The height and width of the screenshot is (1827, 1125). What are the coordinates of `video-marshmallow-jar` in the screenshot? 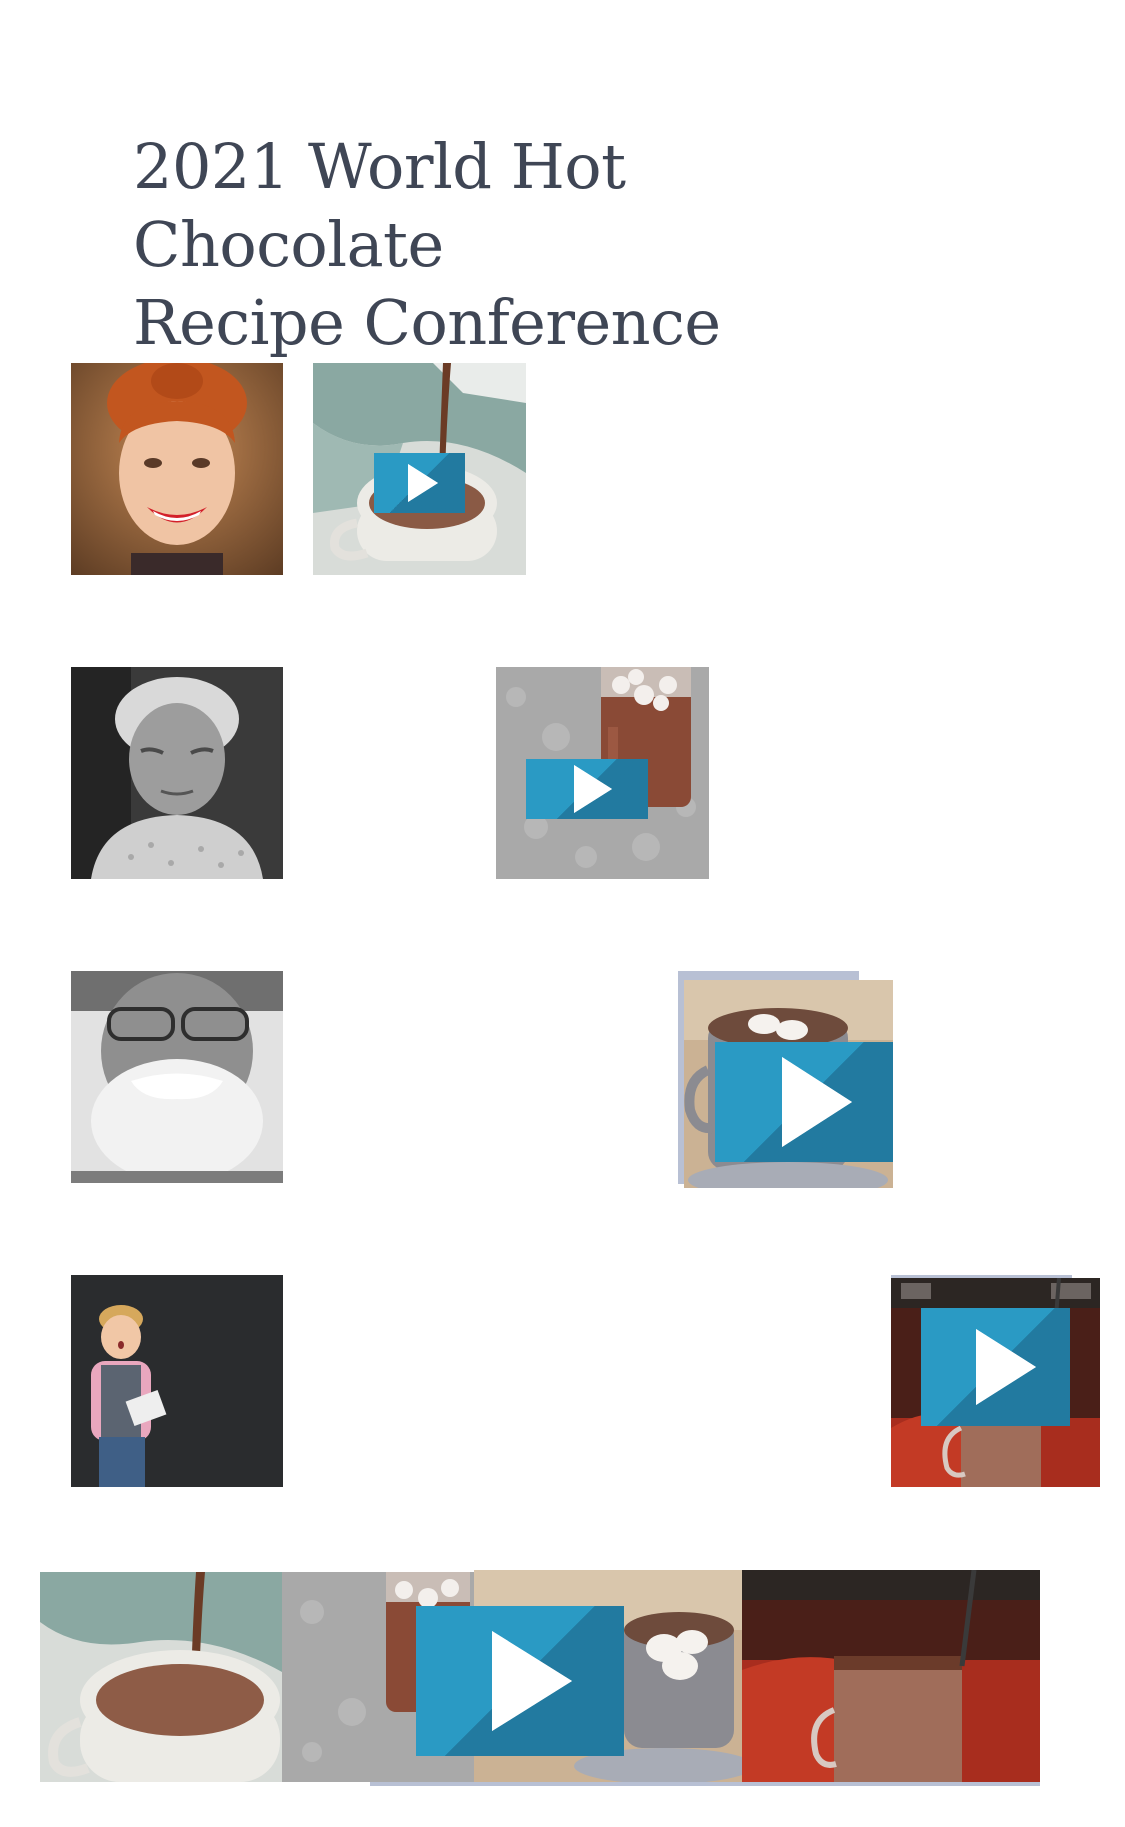 It's located at (602, 773).